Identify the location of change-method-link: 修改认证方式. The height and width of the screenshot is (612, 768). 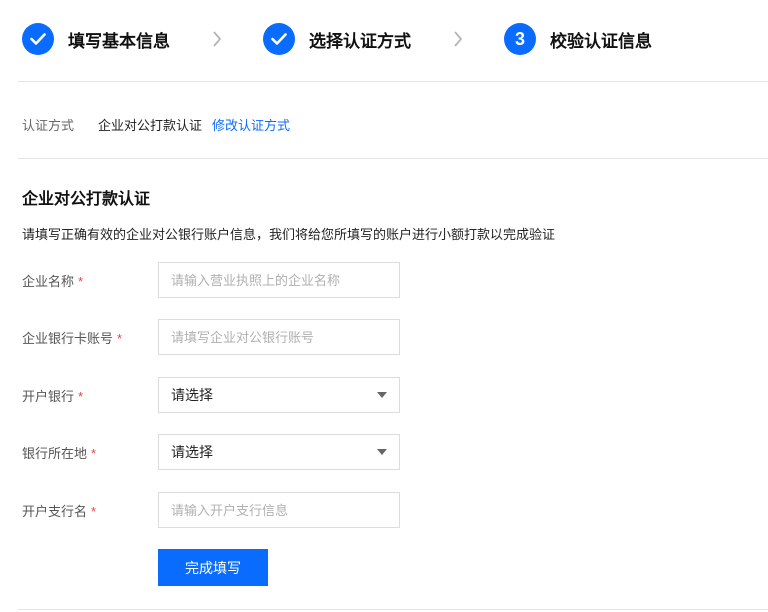
(251, 124).